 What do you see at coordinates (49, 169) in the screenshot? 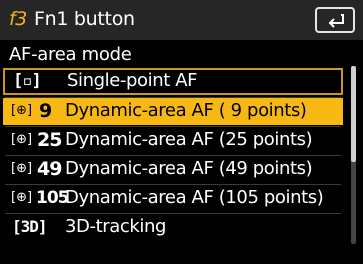
I see `points-number: 49` at bounding box center [49, 169].